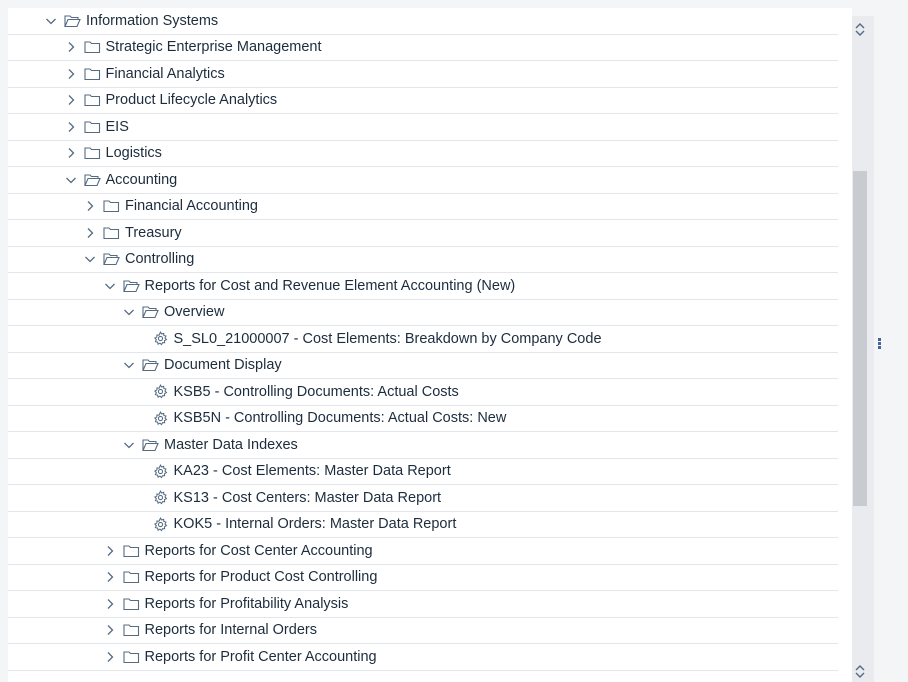 Image resolution: width=908 pixels, height=682 pixels. I want to click on tree-node-label: Overview, so click(194, 312).